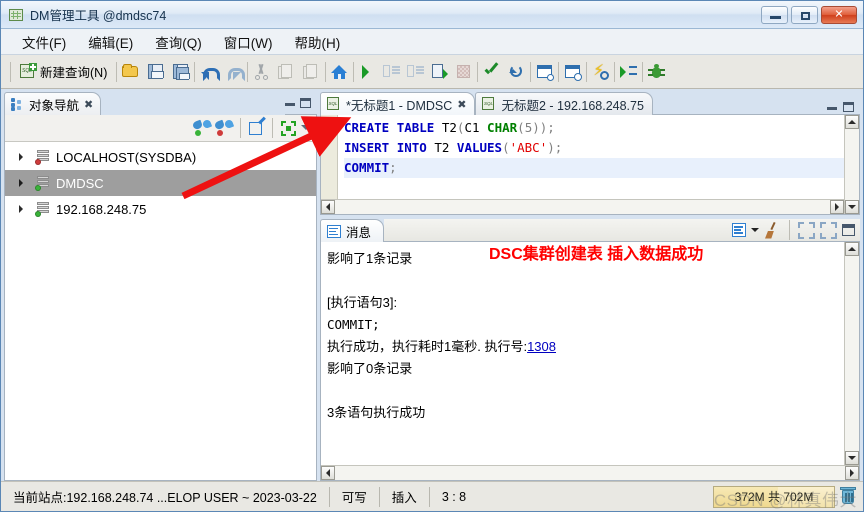 This screenshot has width=864, height=512. I want to click on menu-item-window: 窗口(W), so click(248, 42).